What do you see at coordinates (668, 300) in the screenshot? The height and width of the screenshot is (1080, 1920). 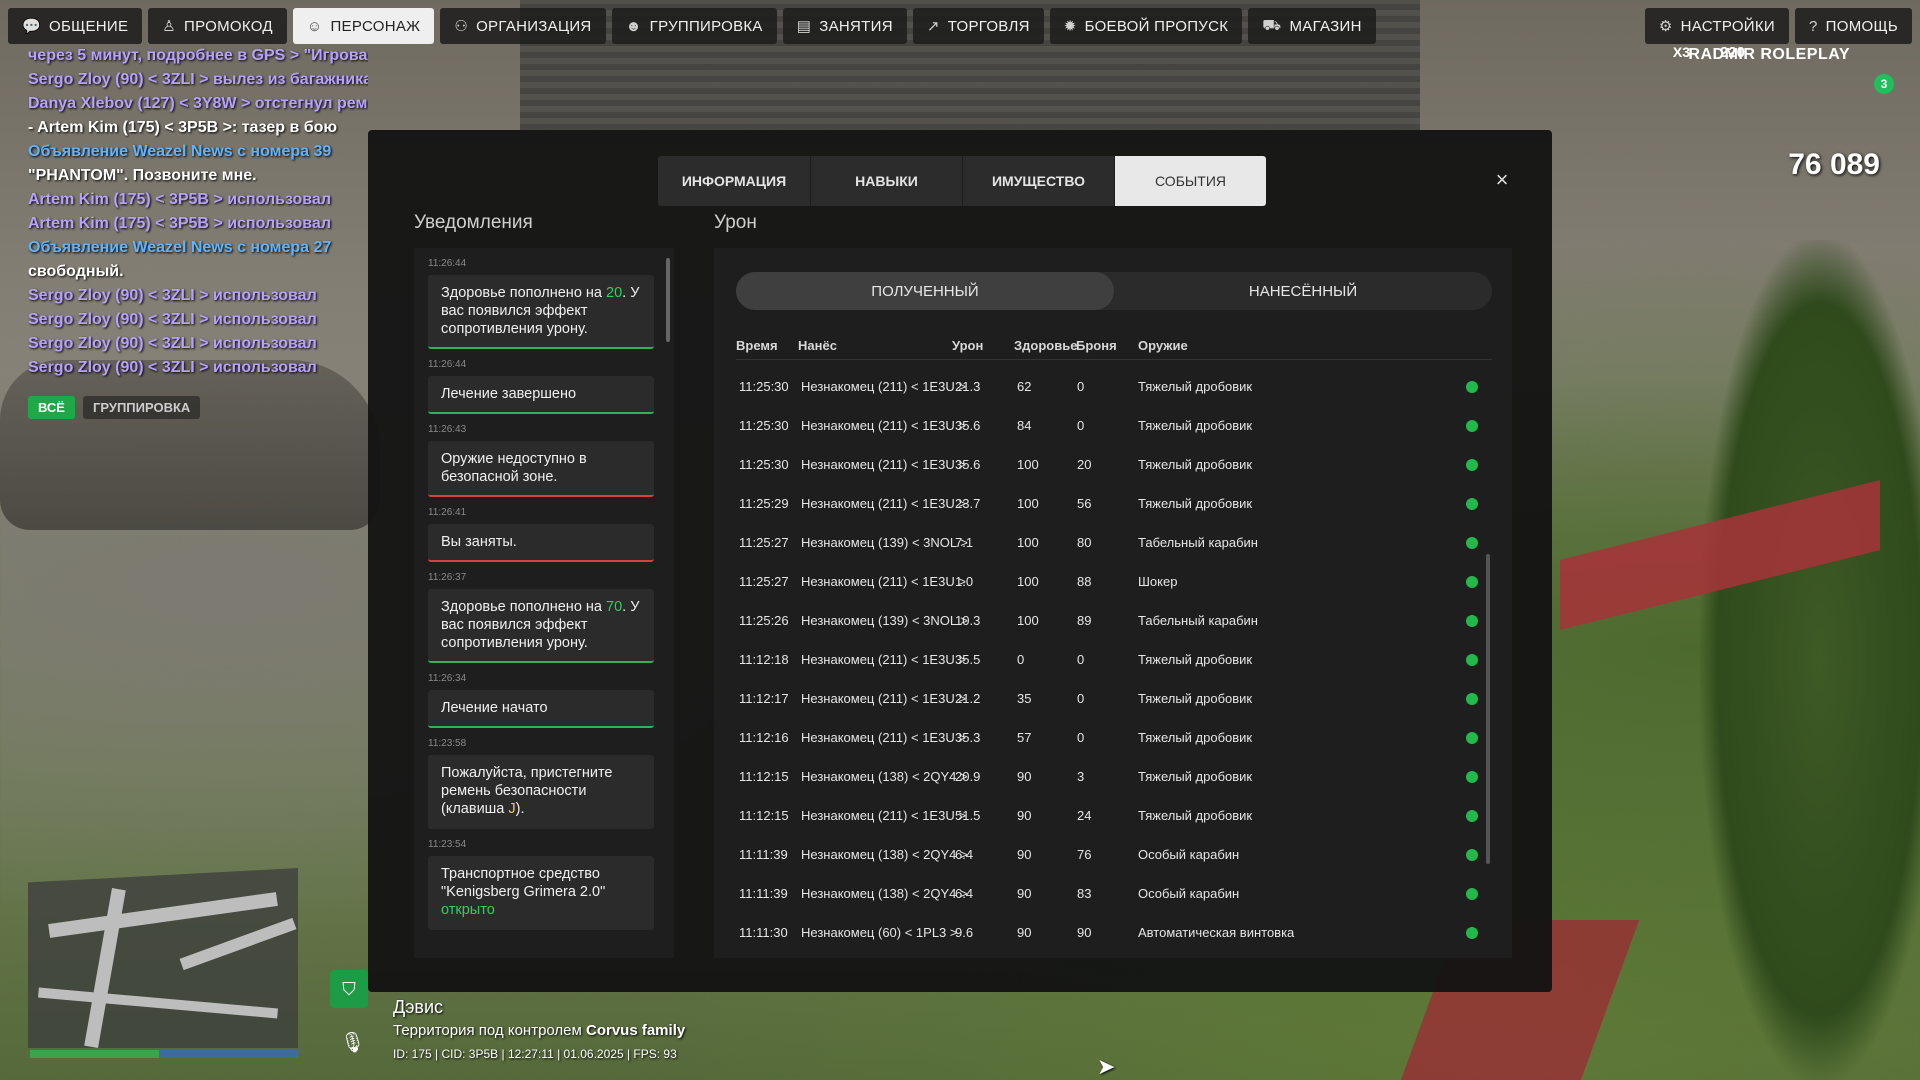 I see `notifications-scrollbar` at bounding box center [668, 300].